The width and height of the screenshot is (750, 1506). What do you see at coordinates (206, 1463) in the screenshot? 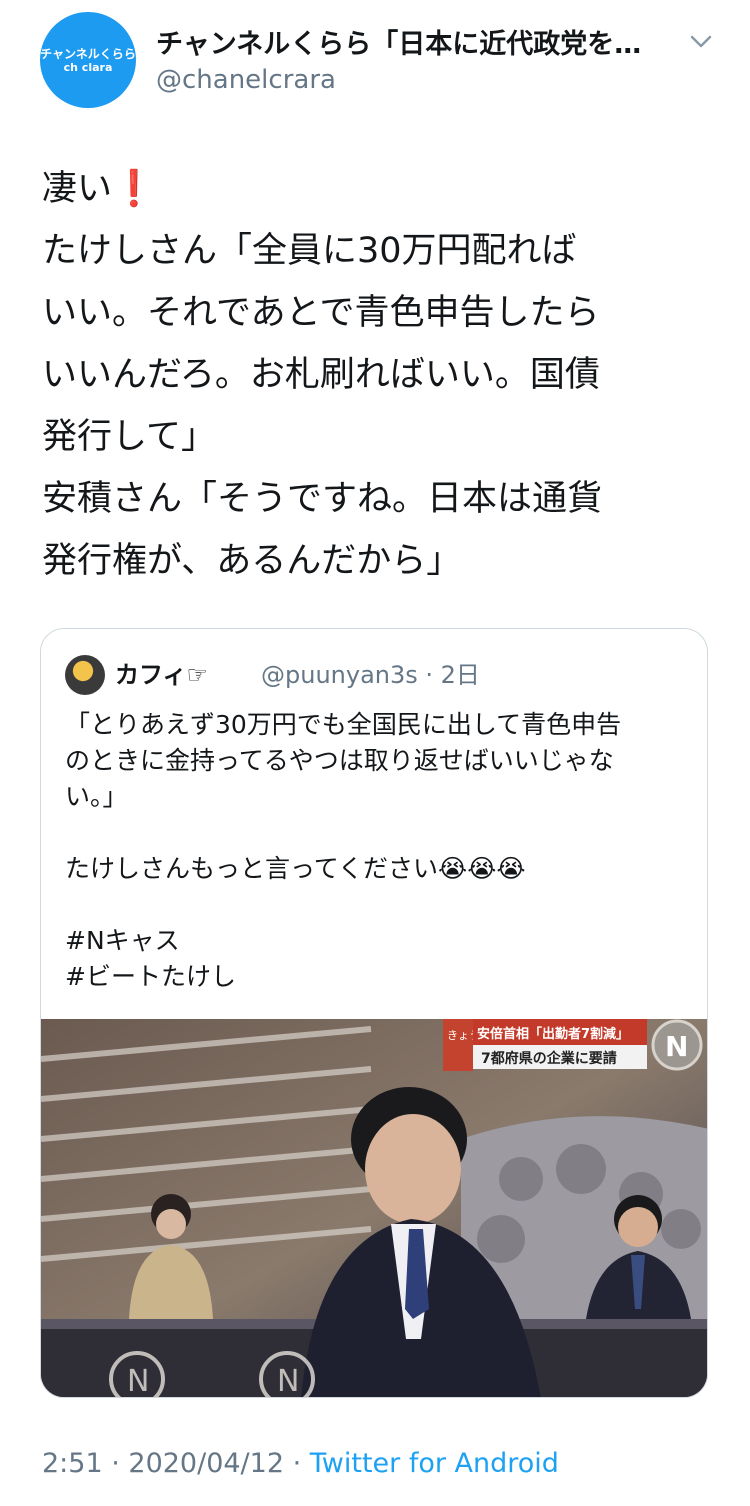
I see `tweet-date: 2020/04/12` at bounding box center [206, 1463].